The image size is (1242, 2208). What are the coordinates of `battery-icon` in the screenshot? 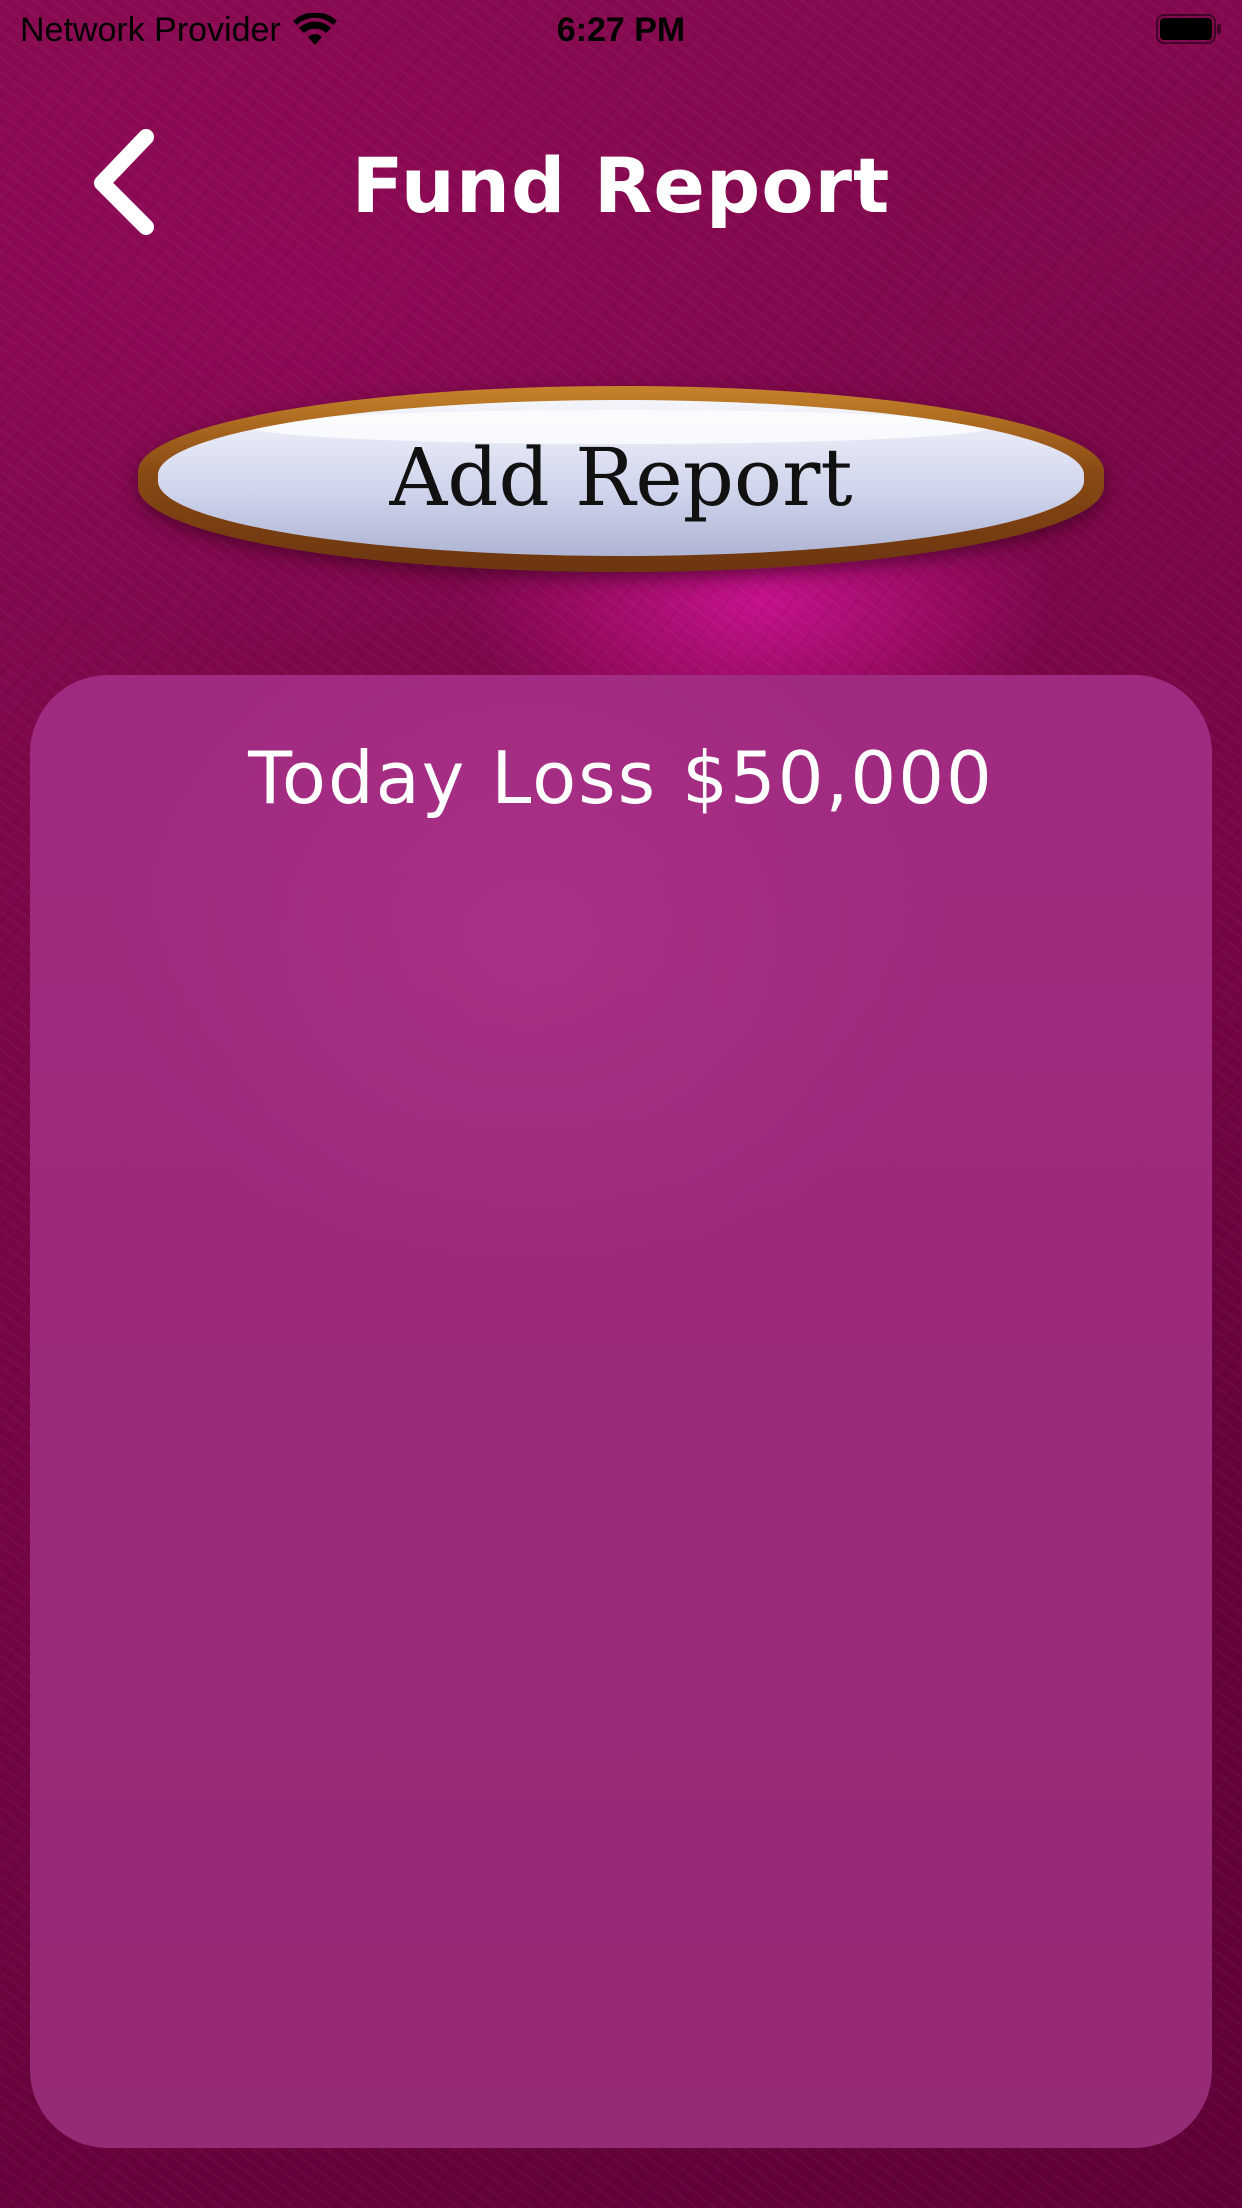 It's located at (1188, 29).